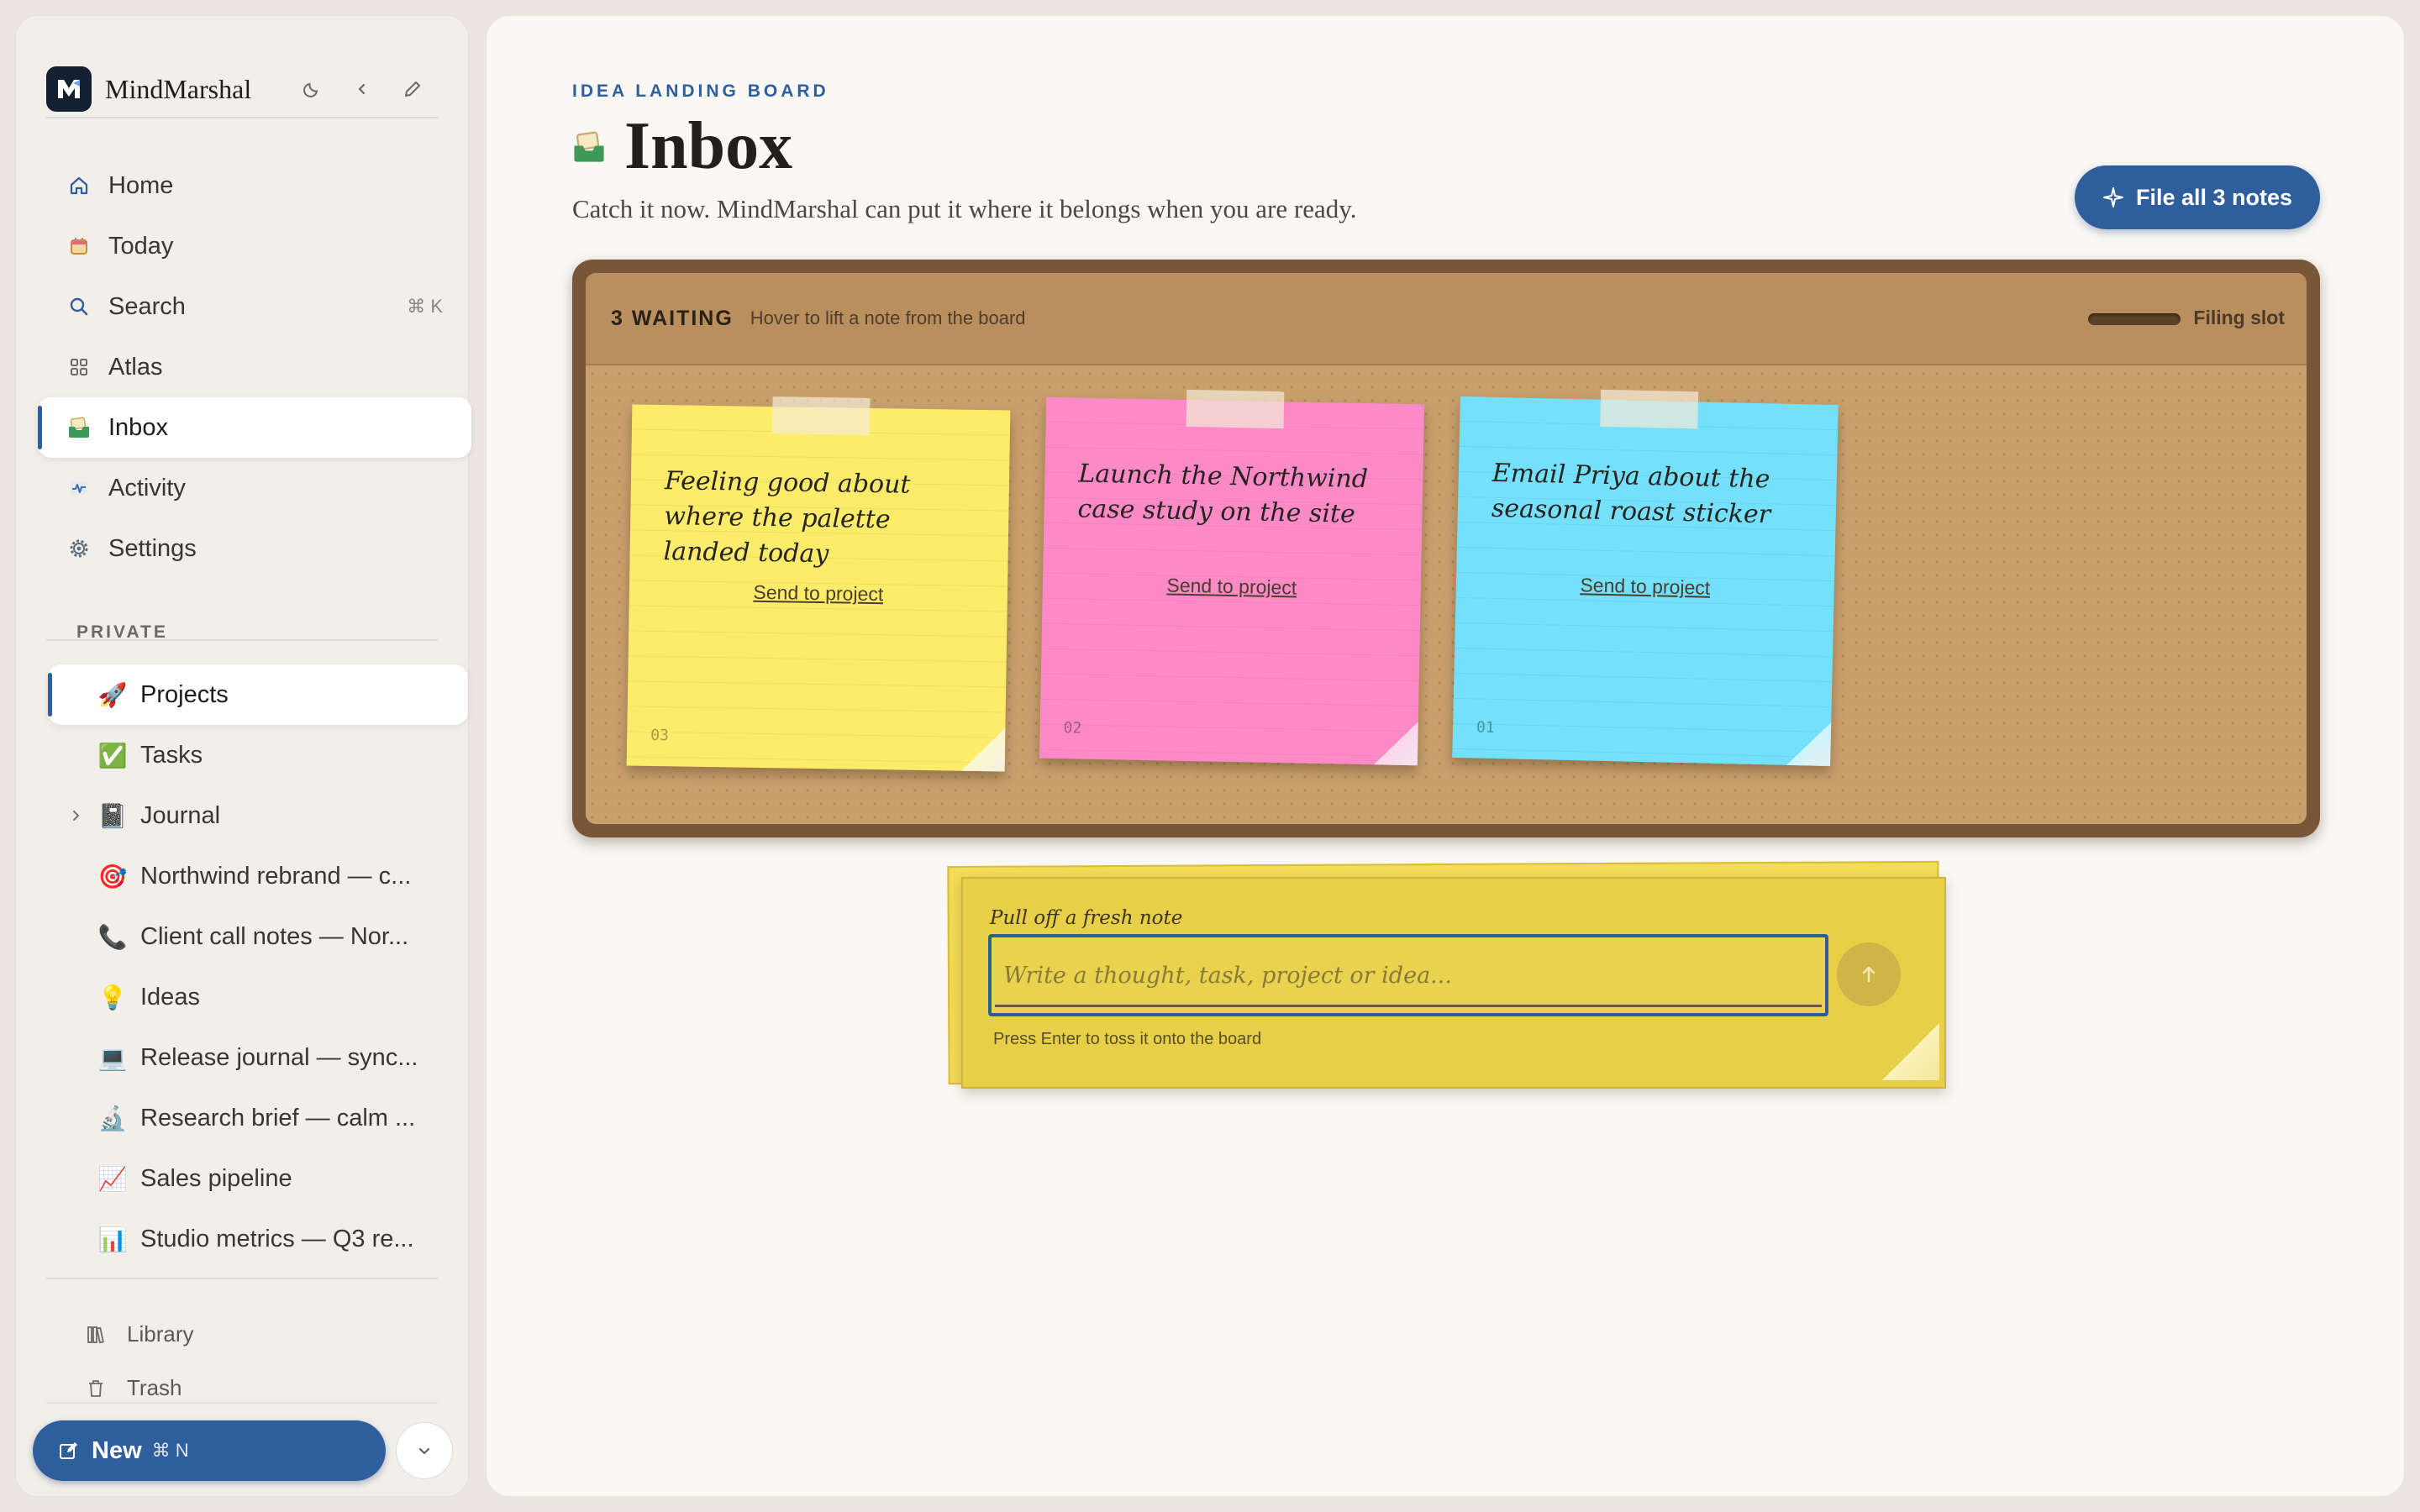  What do you see at coordinates (153, 548) in the screenshot?
I see `nav-label: Settings` at bounding box center [153, 548].